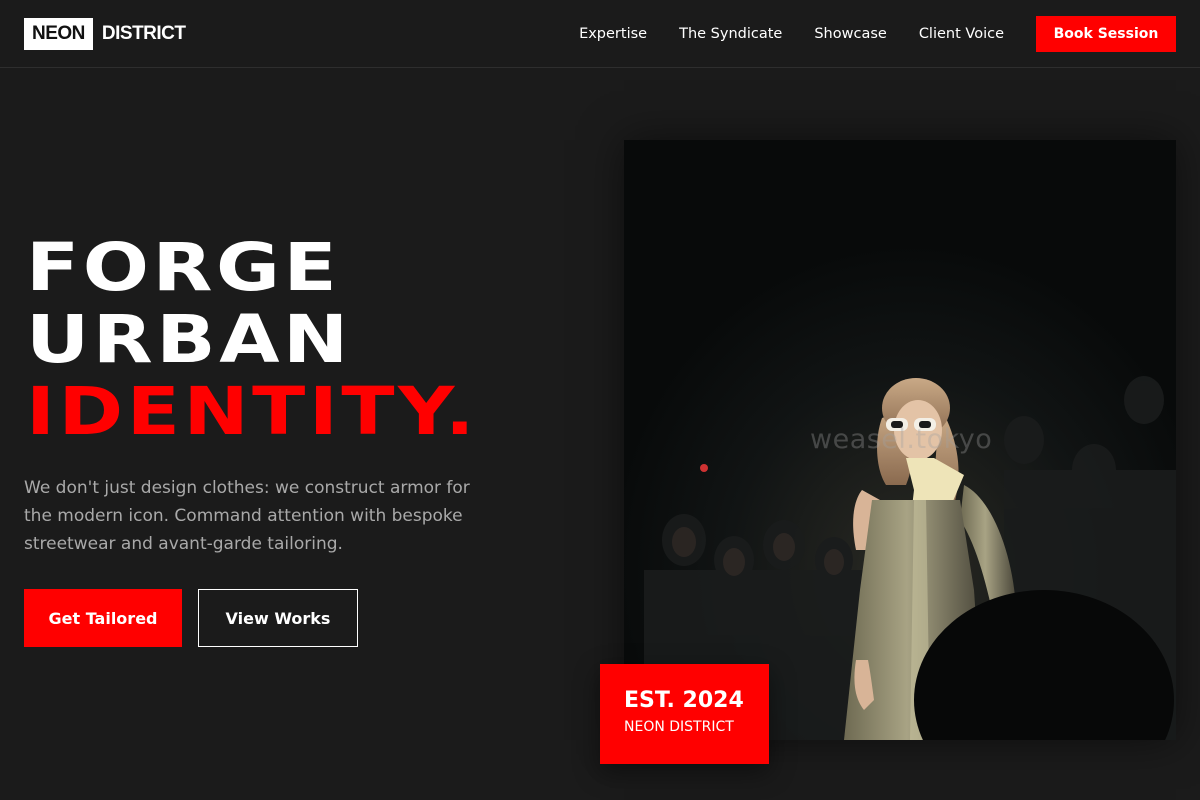 The width and height of the screenshot is (1200, 800). Describe the element at coordinates (613, 34) in the screenshot. I see `nav-link-expertise: Expertise` at that location.